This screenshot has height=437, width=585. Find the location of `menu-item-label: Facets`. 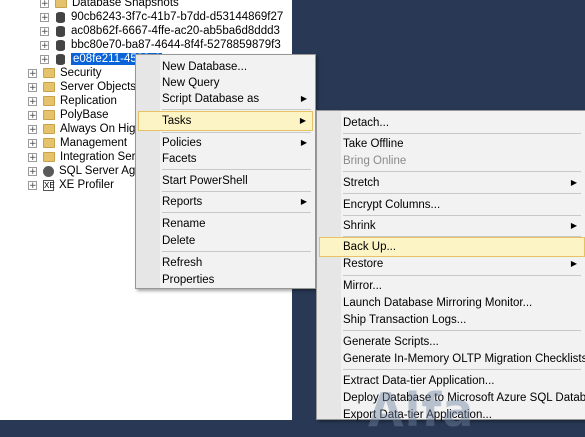

menu-item-label: Facets is located at coordinates (179, 159).